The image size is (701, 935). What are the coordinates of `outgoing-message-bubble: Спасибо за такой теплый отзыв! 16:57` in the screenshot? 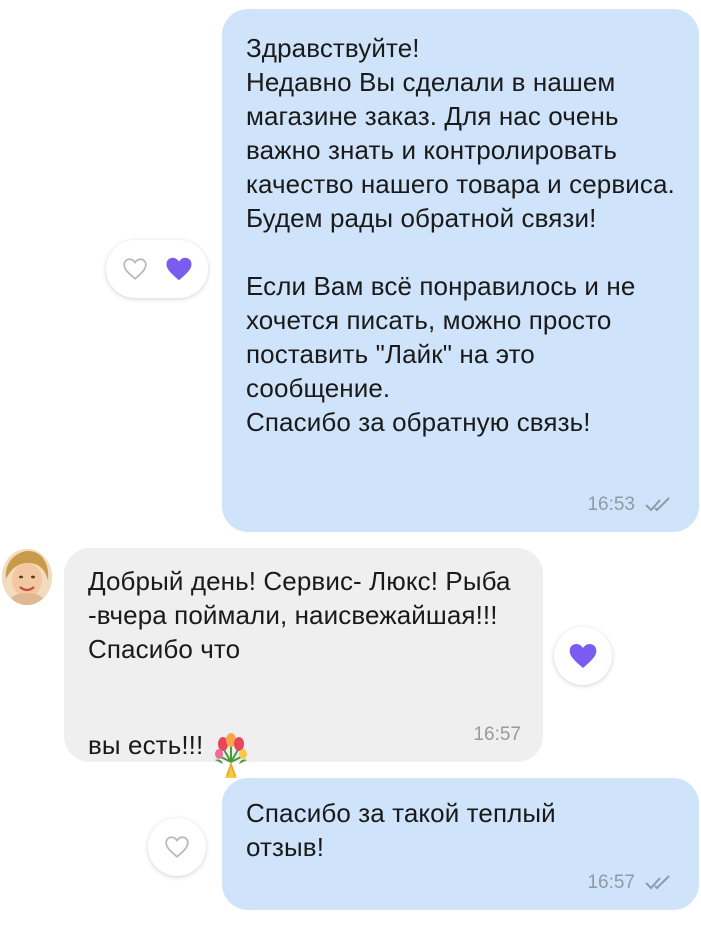 It's located at (460, 844).